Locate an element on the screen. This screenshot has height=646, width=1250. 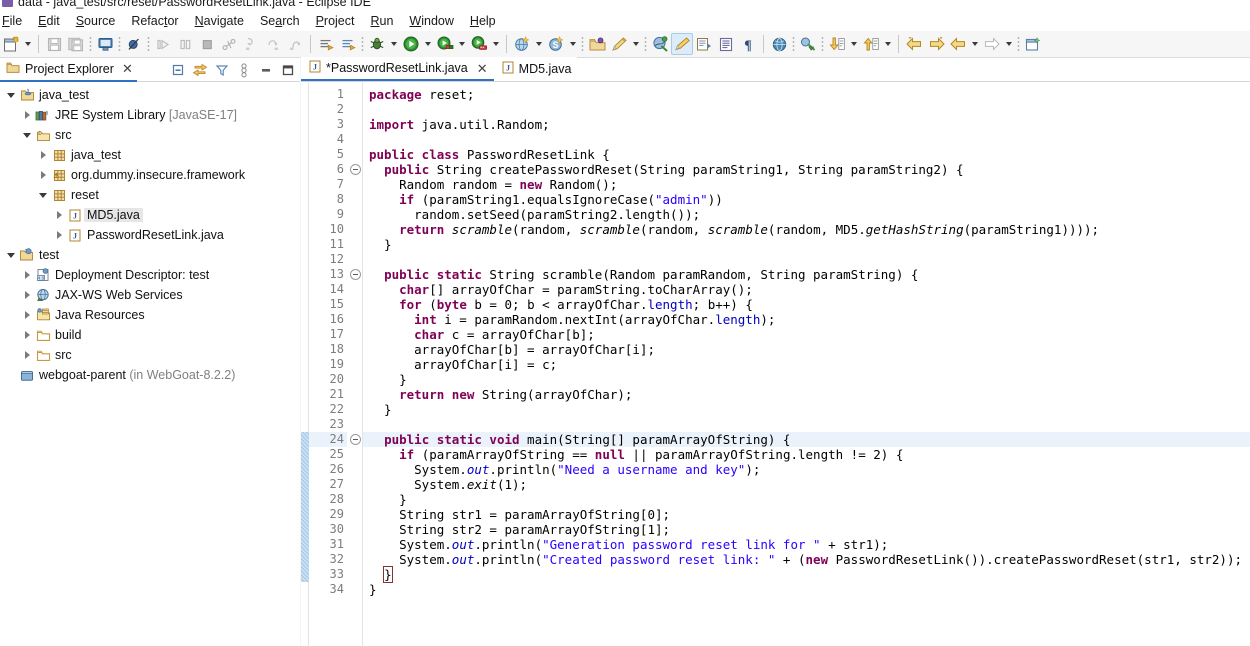
forward-button-dropdown is located at coordinates (1009, 44).